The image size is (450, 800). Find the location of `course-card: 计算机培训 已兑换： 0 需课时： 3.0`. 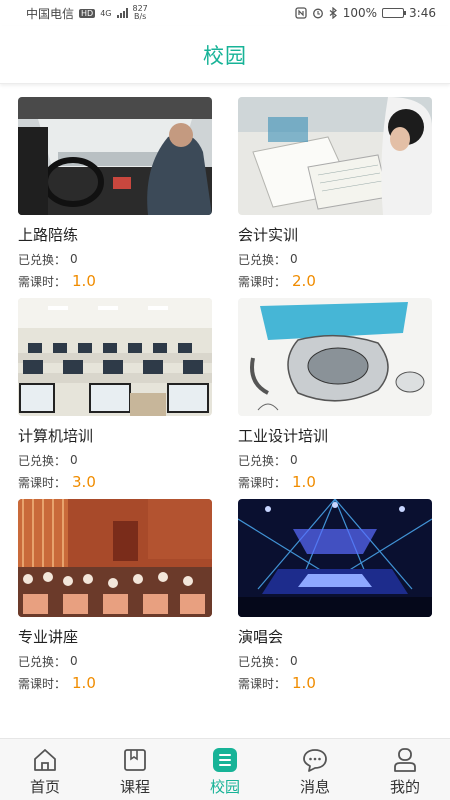

course-card: 计算机培训 已兑换： 0 需课时： 3.0 is located at coordinates (115, 398).